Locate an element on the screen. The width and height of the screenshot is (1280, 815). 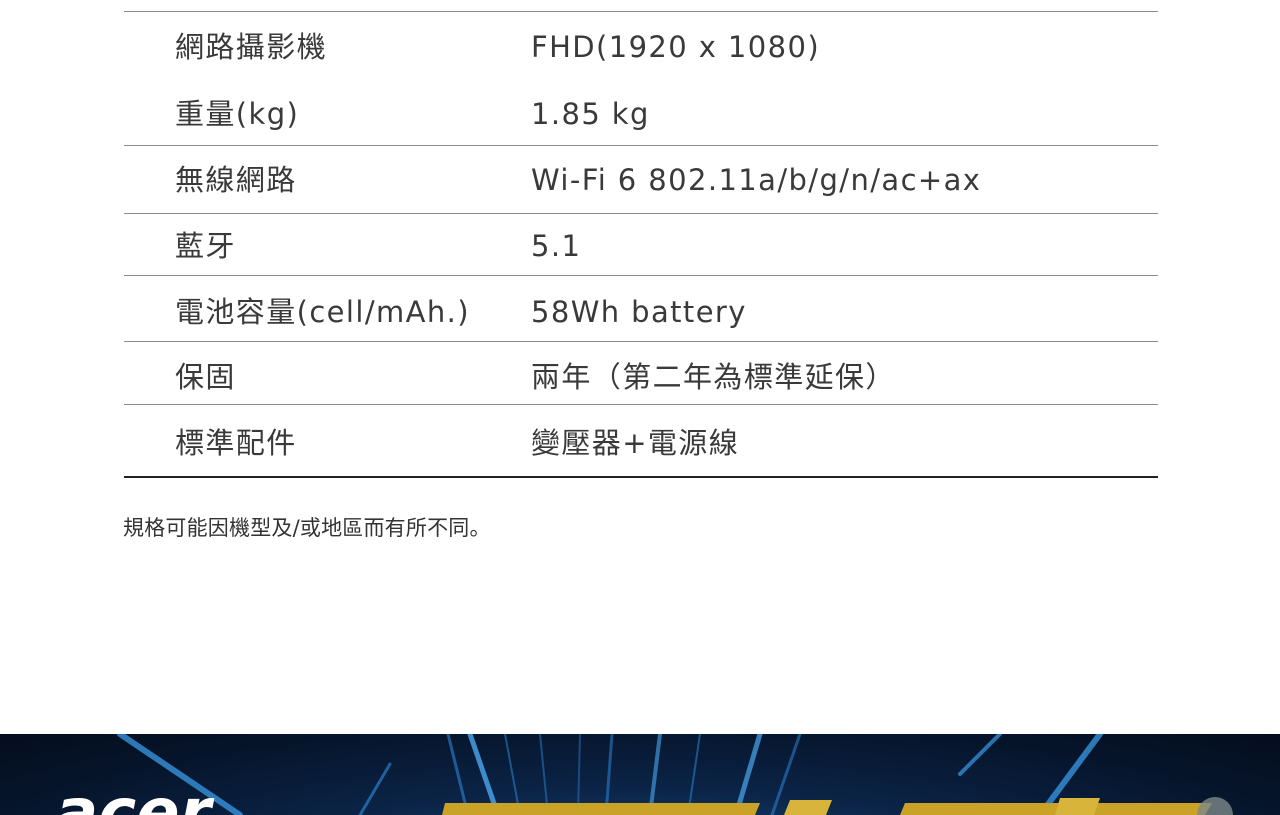
spec-value: 58Wh battery is located at coordinates (639, 312).